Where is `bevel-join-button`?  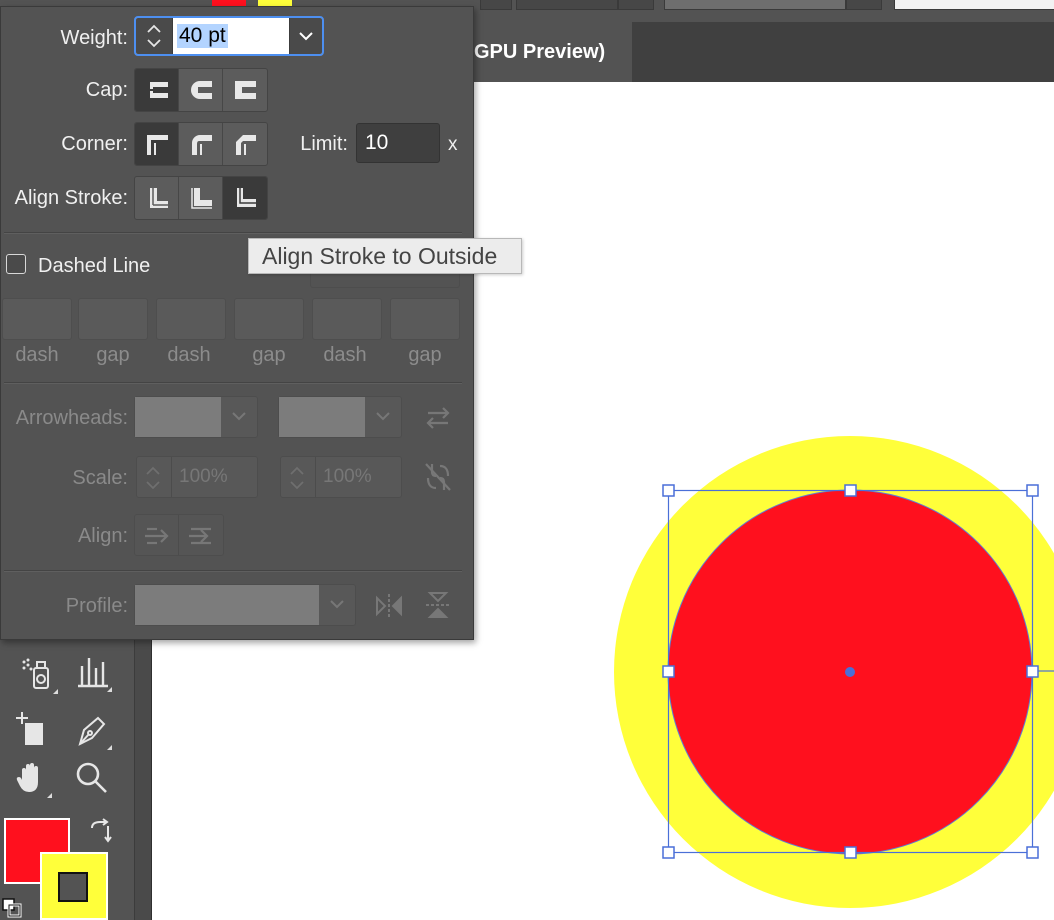
bevel-join-button is located at coordinates (245, 144).